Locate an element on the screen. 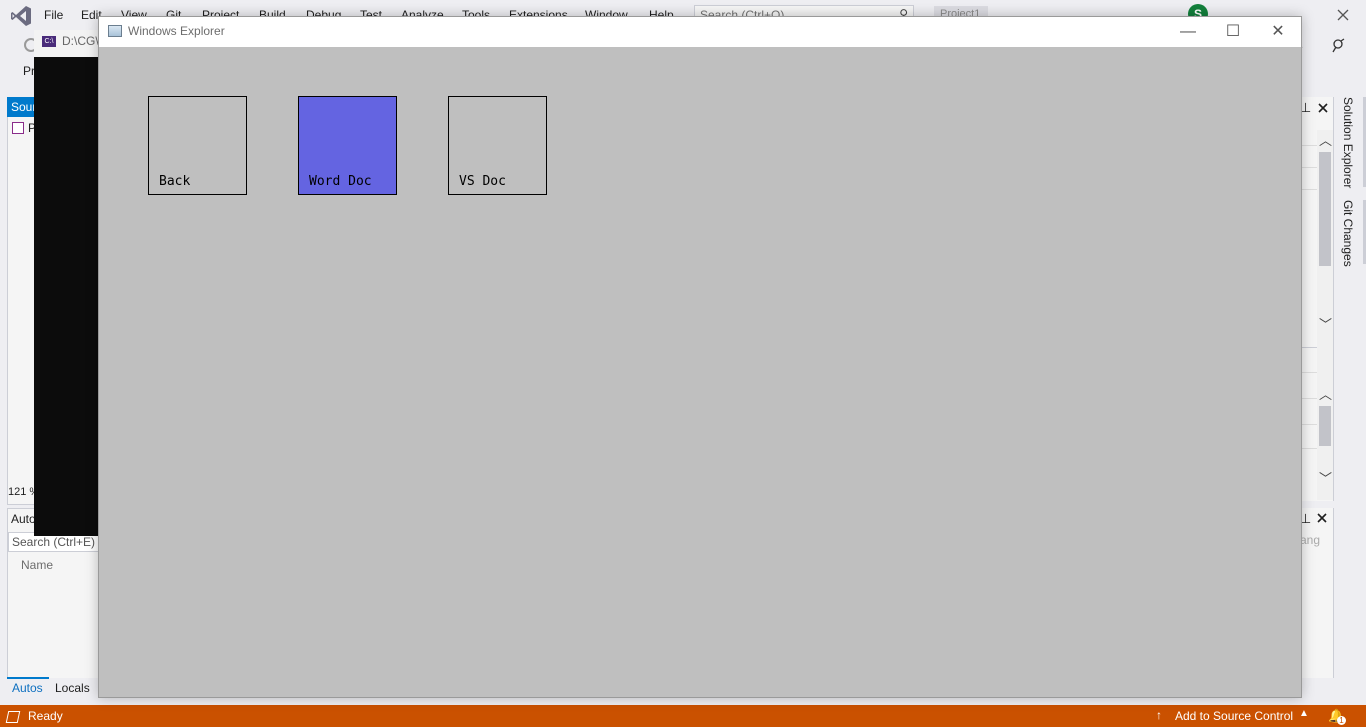  word-doc-tile-button: Word Doc is located at coordinates (347, 145).